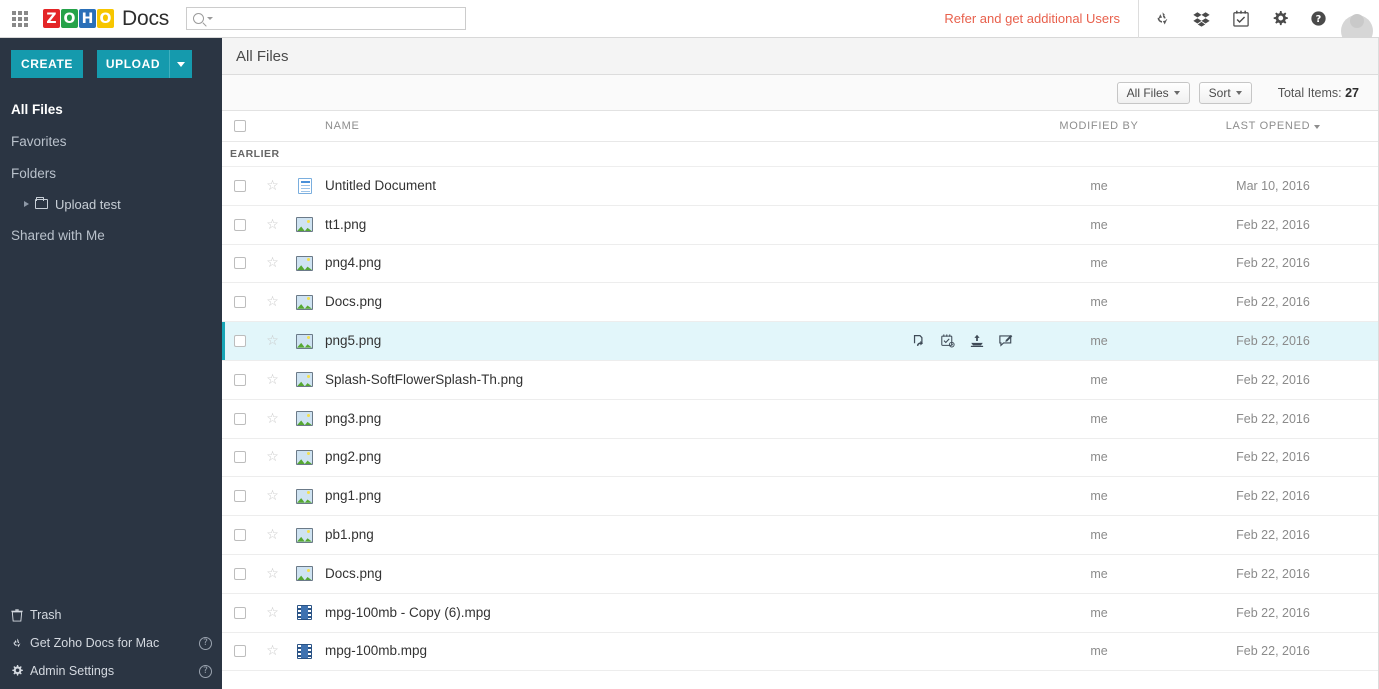  Describe the element at coordinates (665, 380) in the screenshot. I see `file-name-cell: Splash-SoftFlowerSplash-Th.png` at that location.